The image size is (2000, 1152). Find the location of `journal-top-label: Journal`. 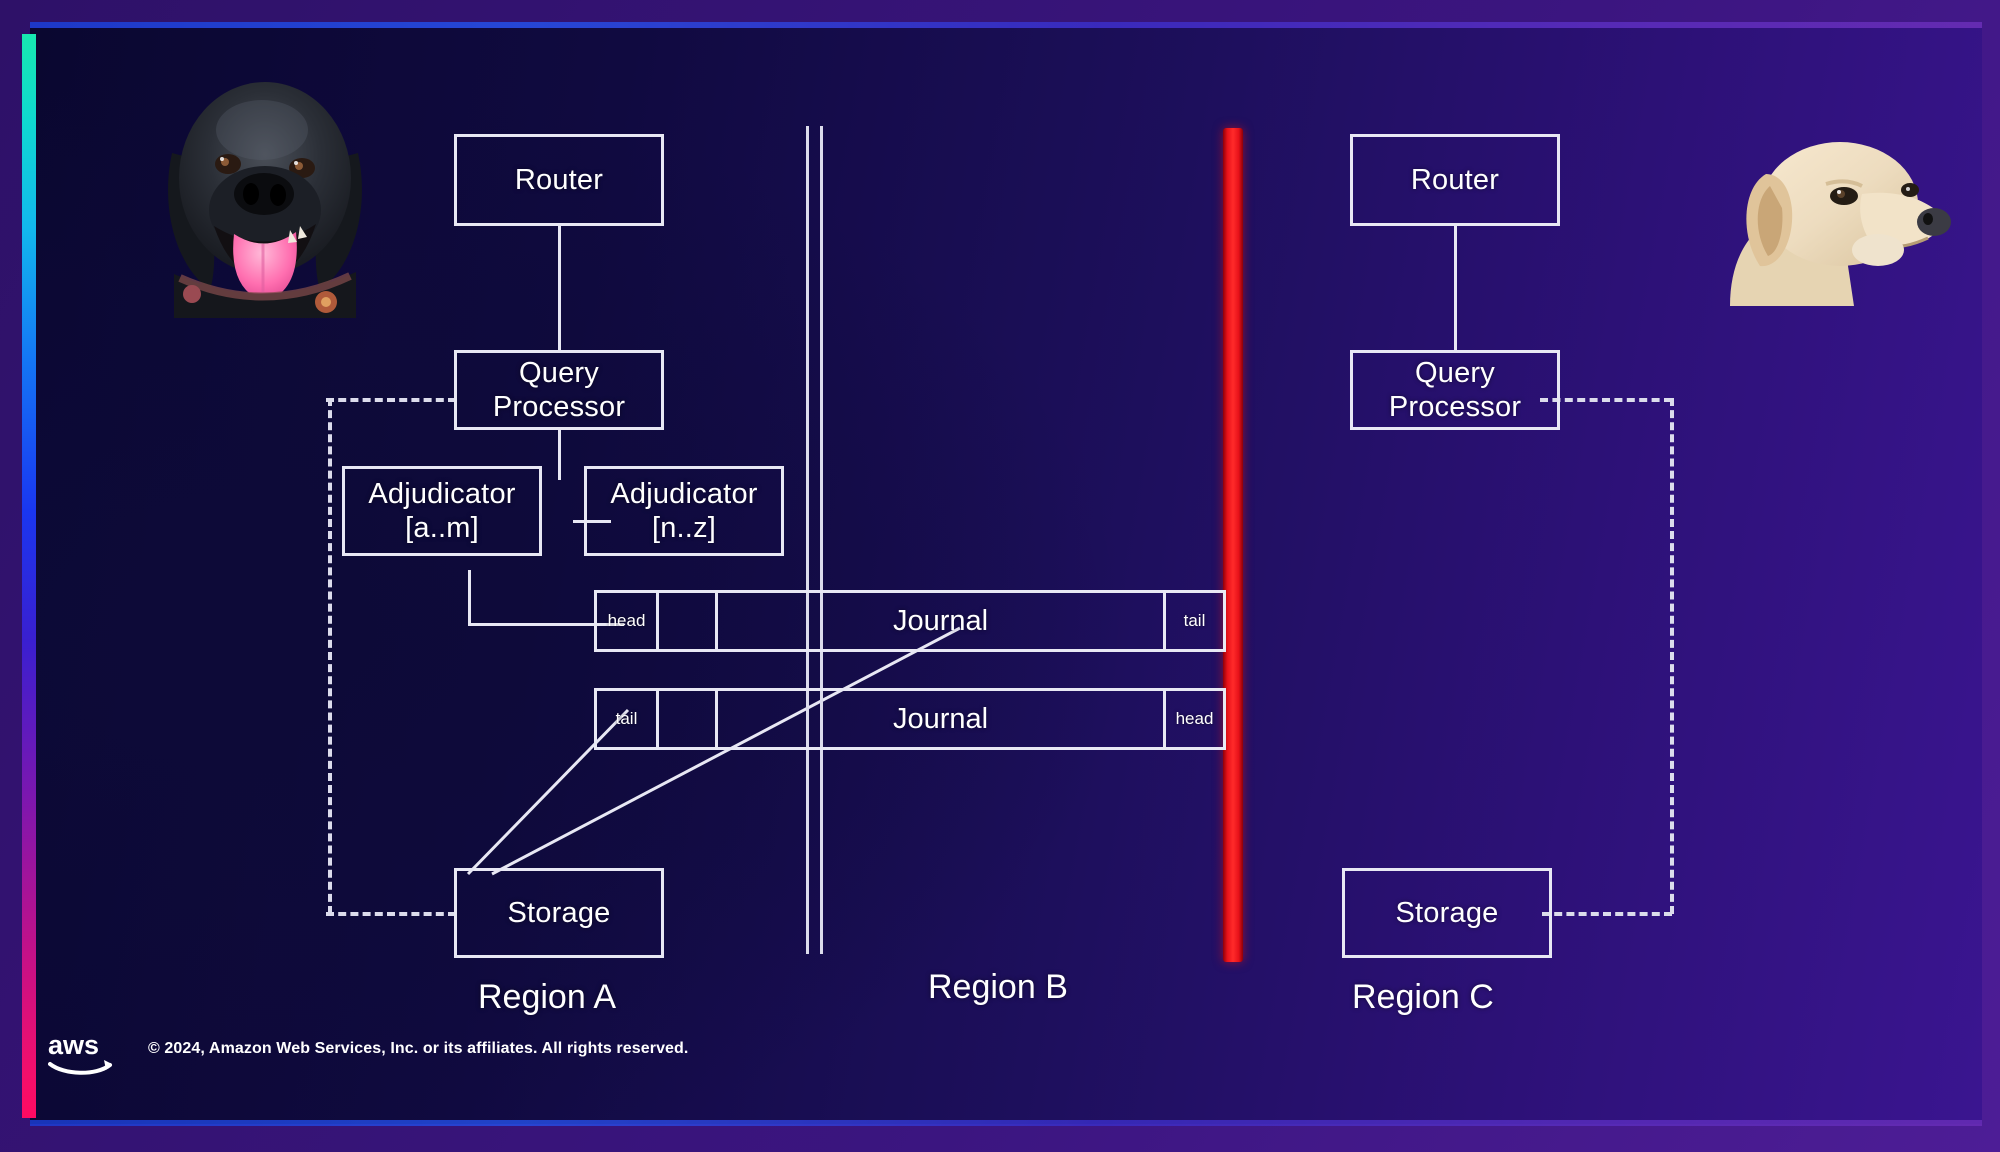

journal-top-label: Journal is located at coordinates (940, 620).